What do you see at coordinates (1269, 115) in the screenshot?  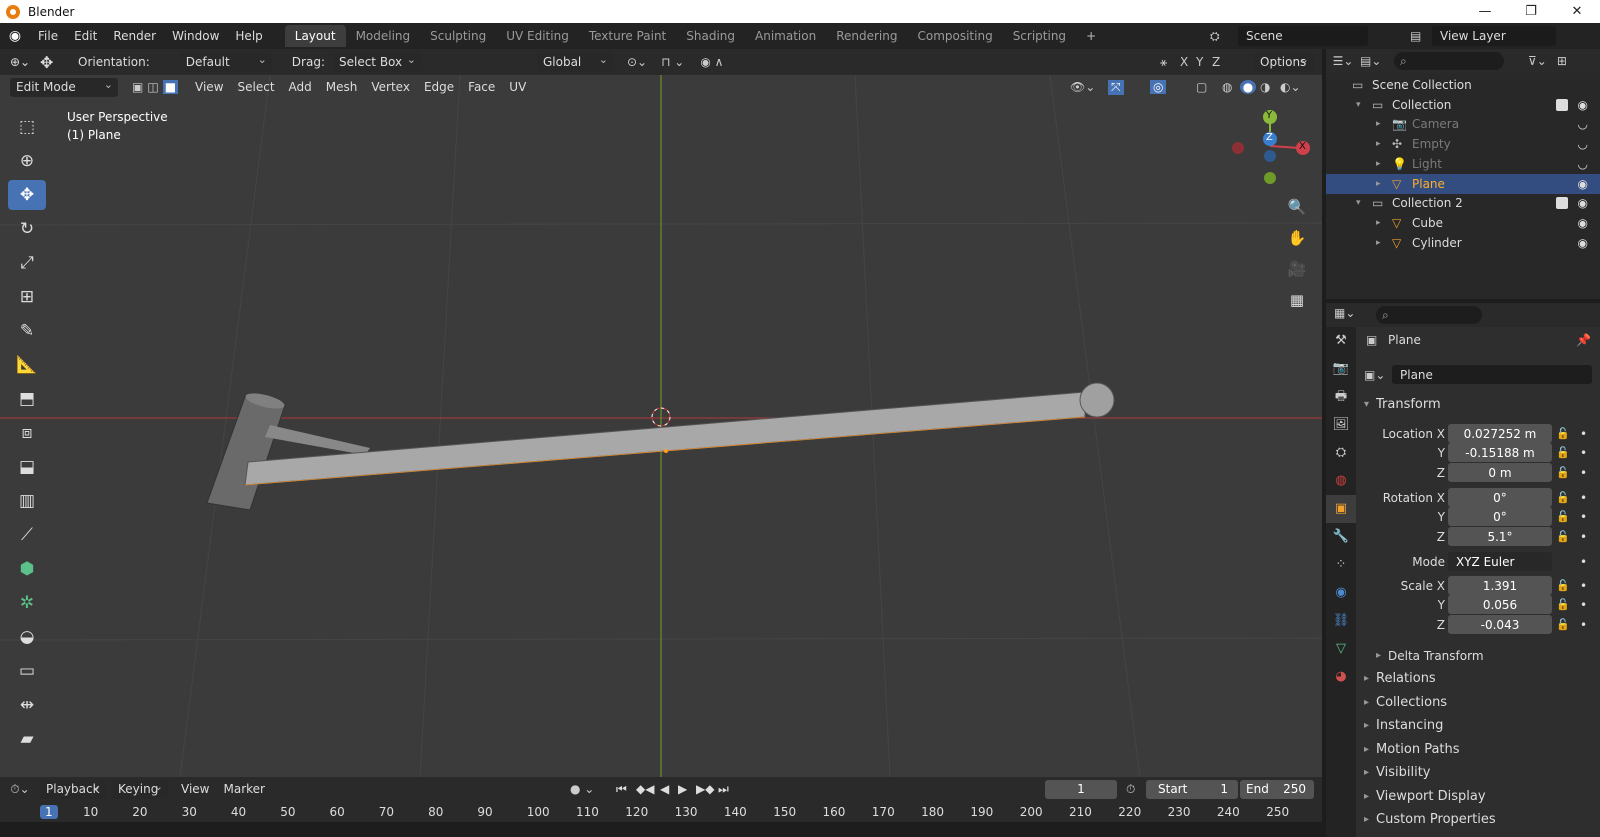 I see `gizmo-y-label: Y` at bounding box center [1269, 115].